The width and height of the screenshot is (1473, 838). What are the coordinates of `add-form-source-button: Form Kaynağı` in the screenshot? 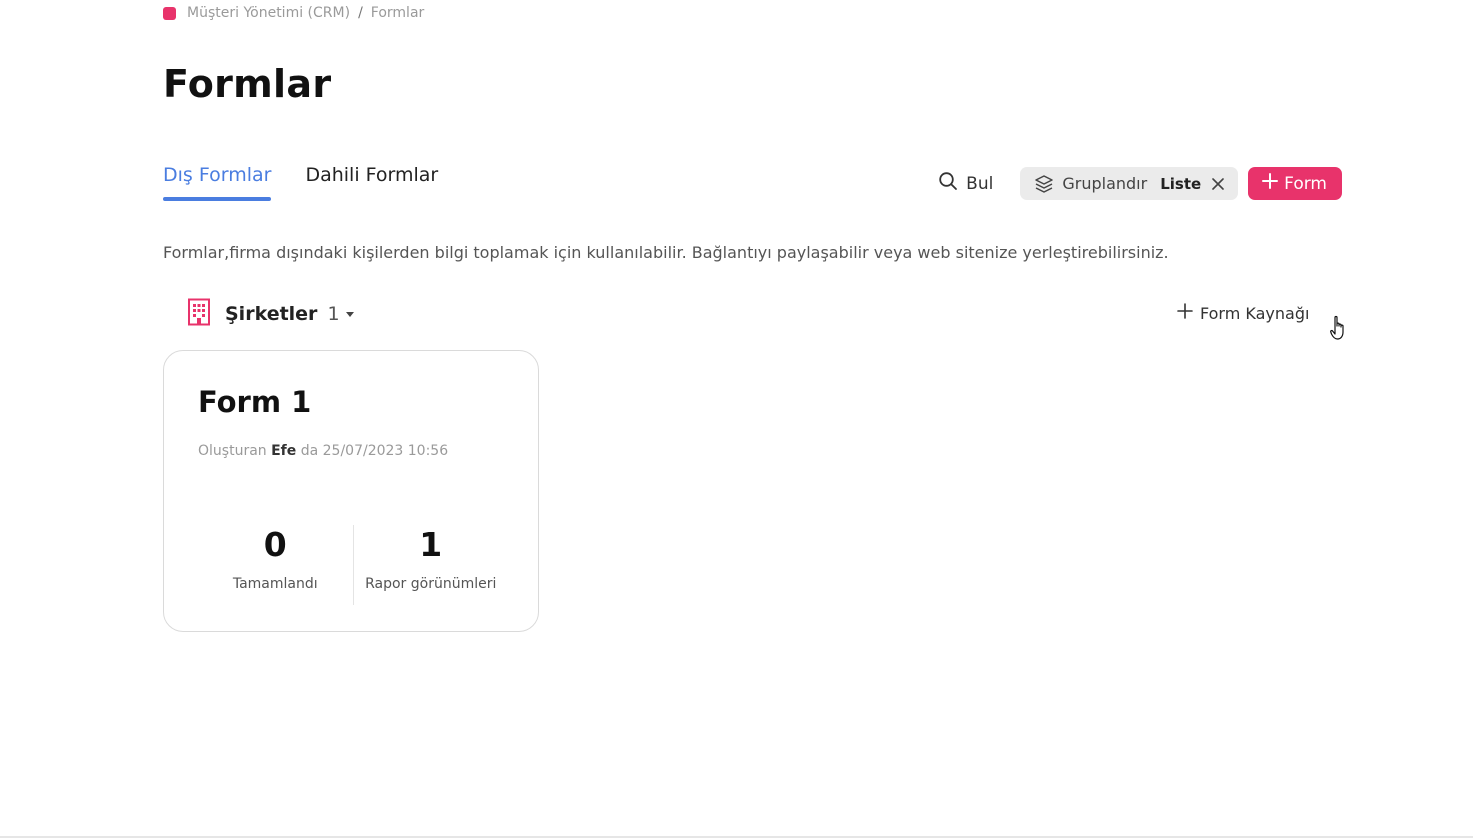 It's located at (1243, 313).